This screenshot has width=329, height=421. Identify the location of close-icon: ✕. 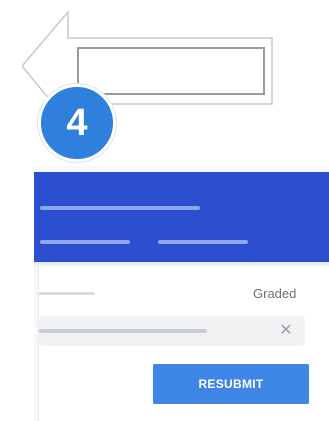
(286, 331).